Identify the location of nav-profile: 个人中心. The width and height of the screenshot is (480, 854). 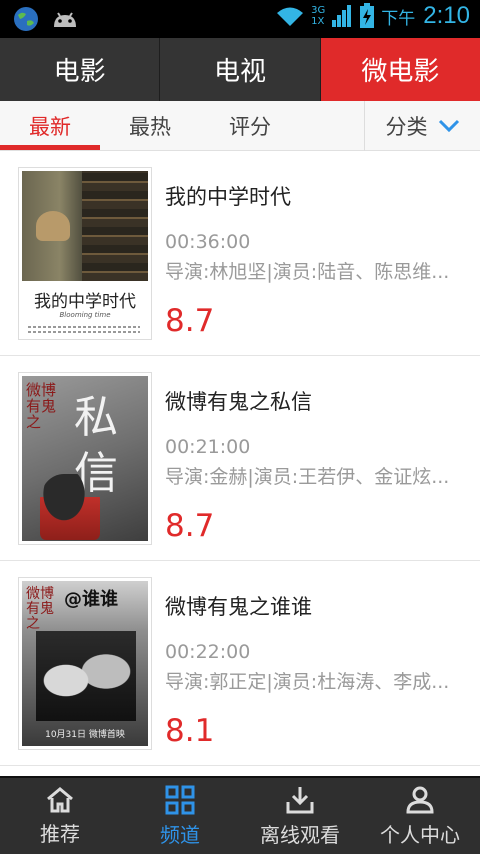
(420, 816).